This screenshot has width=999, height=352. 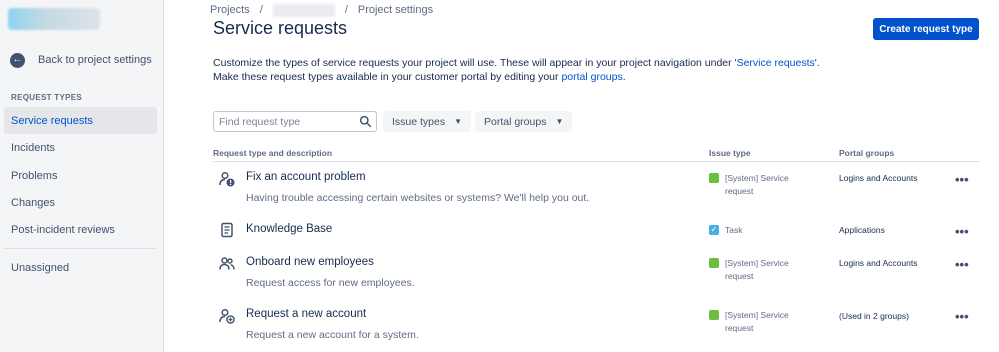 I want to click on request-type-title: Onboard new employees, so click(x=310, y=262).